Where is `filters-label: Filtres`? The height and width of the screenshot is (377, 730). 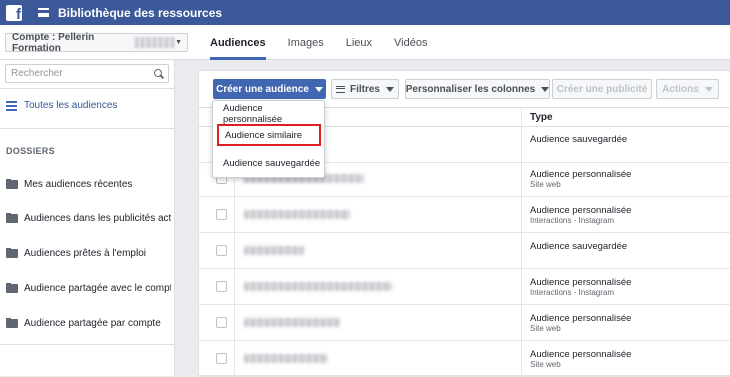 filters-label: Filtres is located at coordinates (364, 89).